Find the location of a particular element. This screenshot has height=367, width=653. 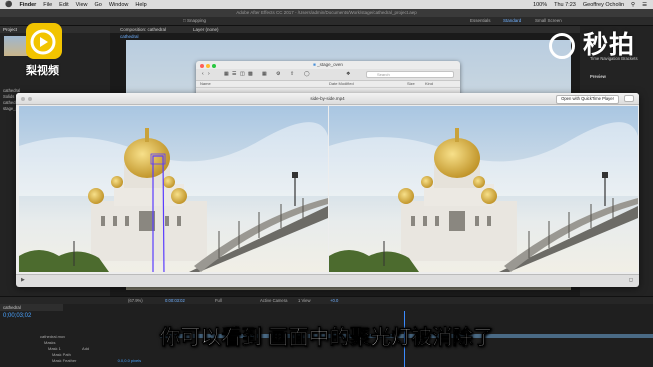

battery-status: 100% is located at coordinates (540, 5).